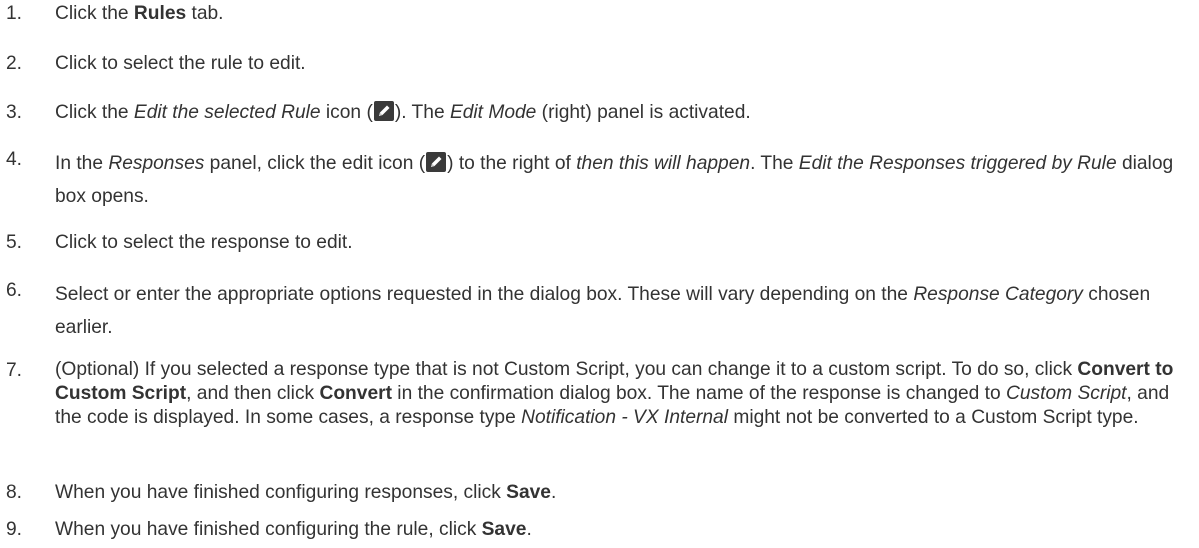  I want to click on step-number: 9., so click(14, 529).